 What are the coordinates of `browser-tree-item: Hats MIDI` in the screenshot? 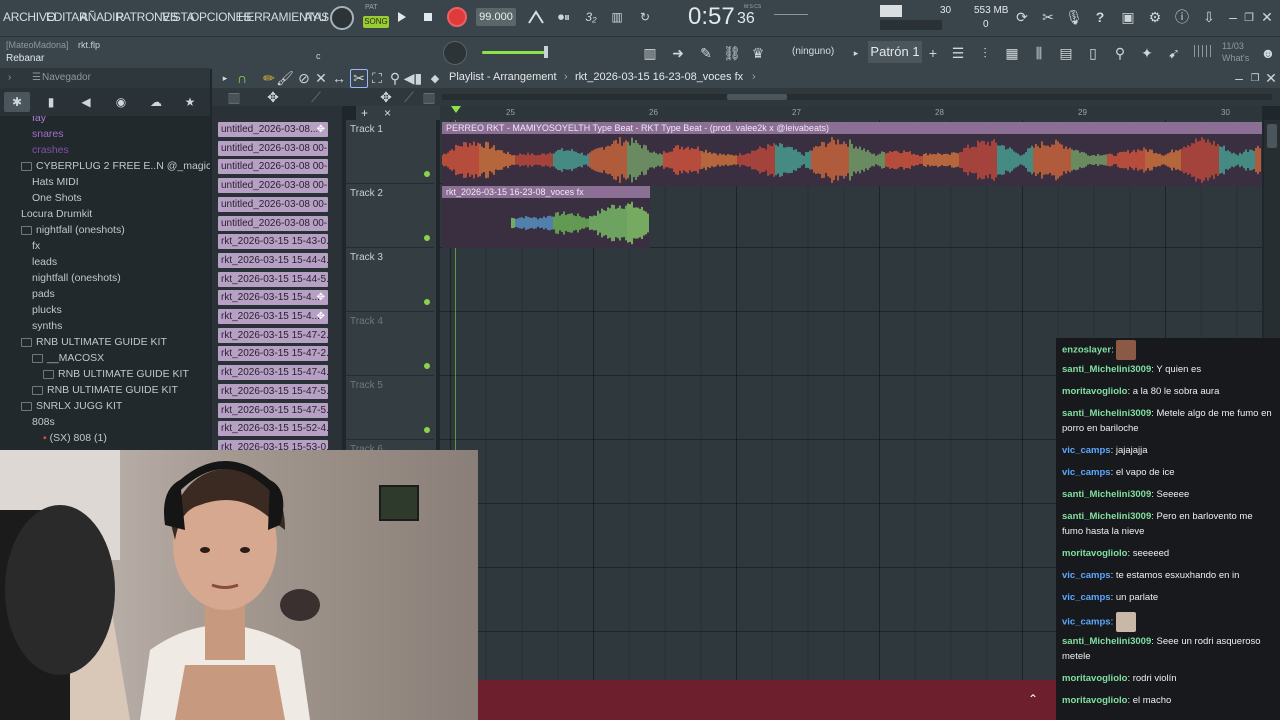 It's located at (55, 182).